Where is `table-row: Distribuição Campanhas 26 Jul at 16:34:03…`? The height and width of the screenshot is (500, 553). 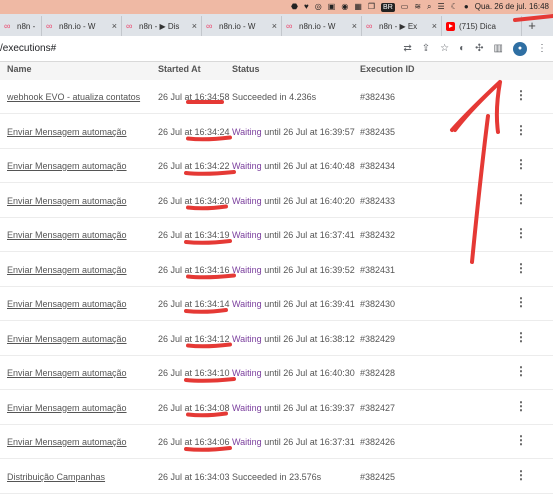 table-row: Distribuição Campanhas 26 Jul at 16:34:03… is located at coordinates (276, 476).